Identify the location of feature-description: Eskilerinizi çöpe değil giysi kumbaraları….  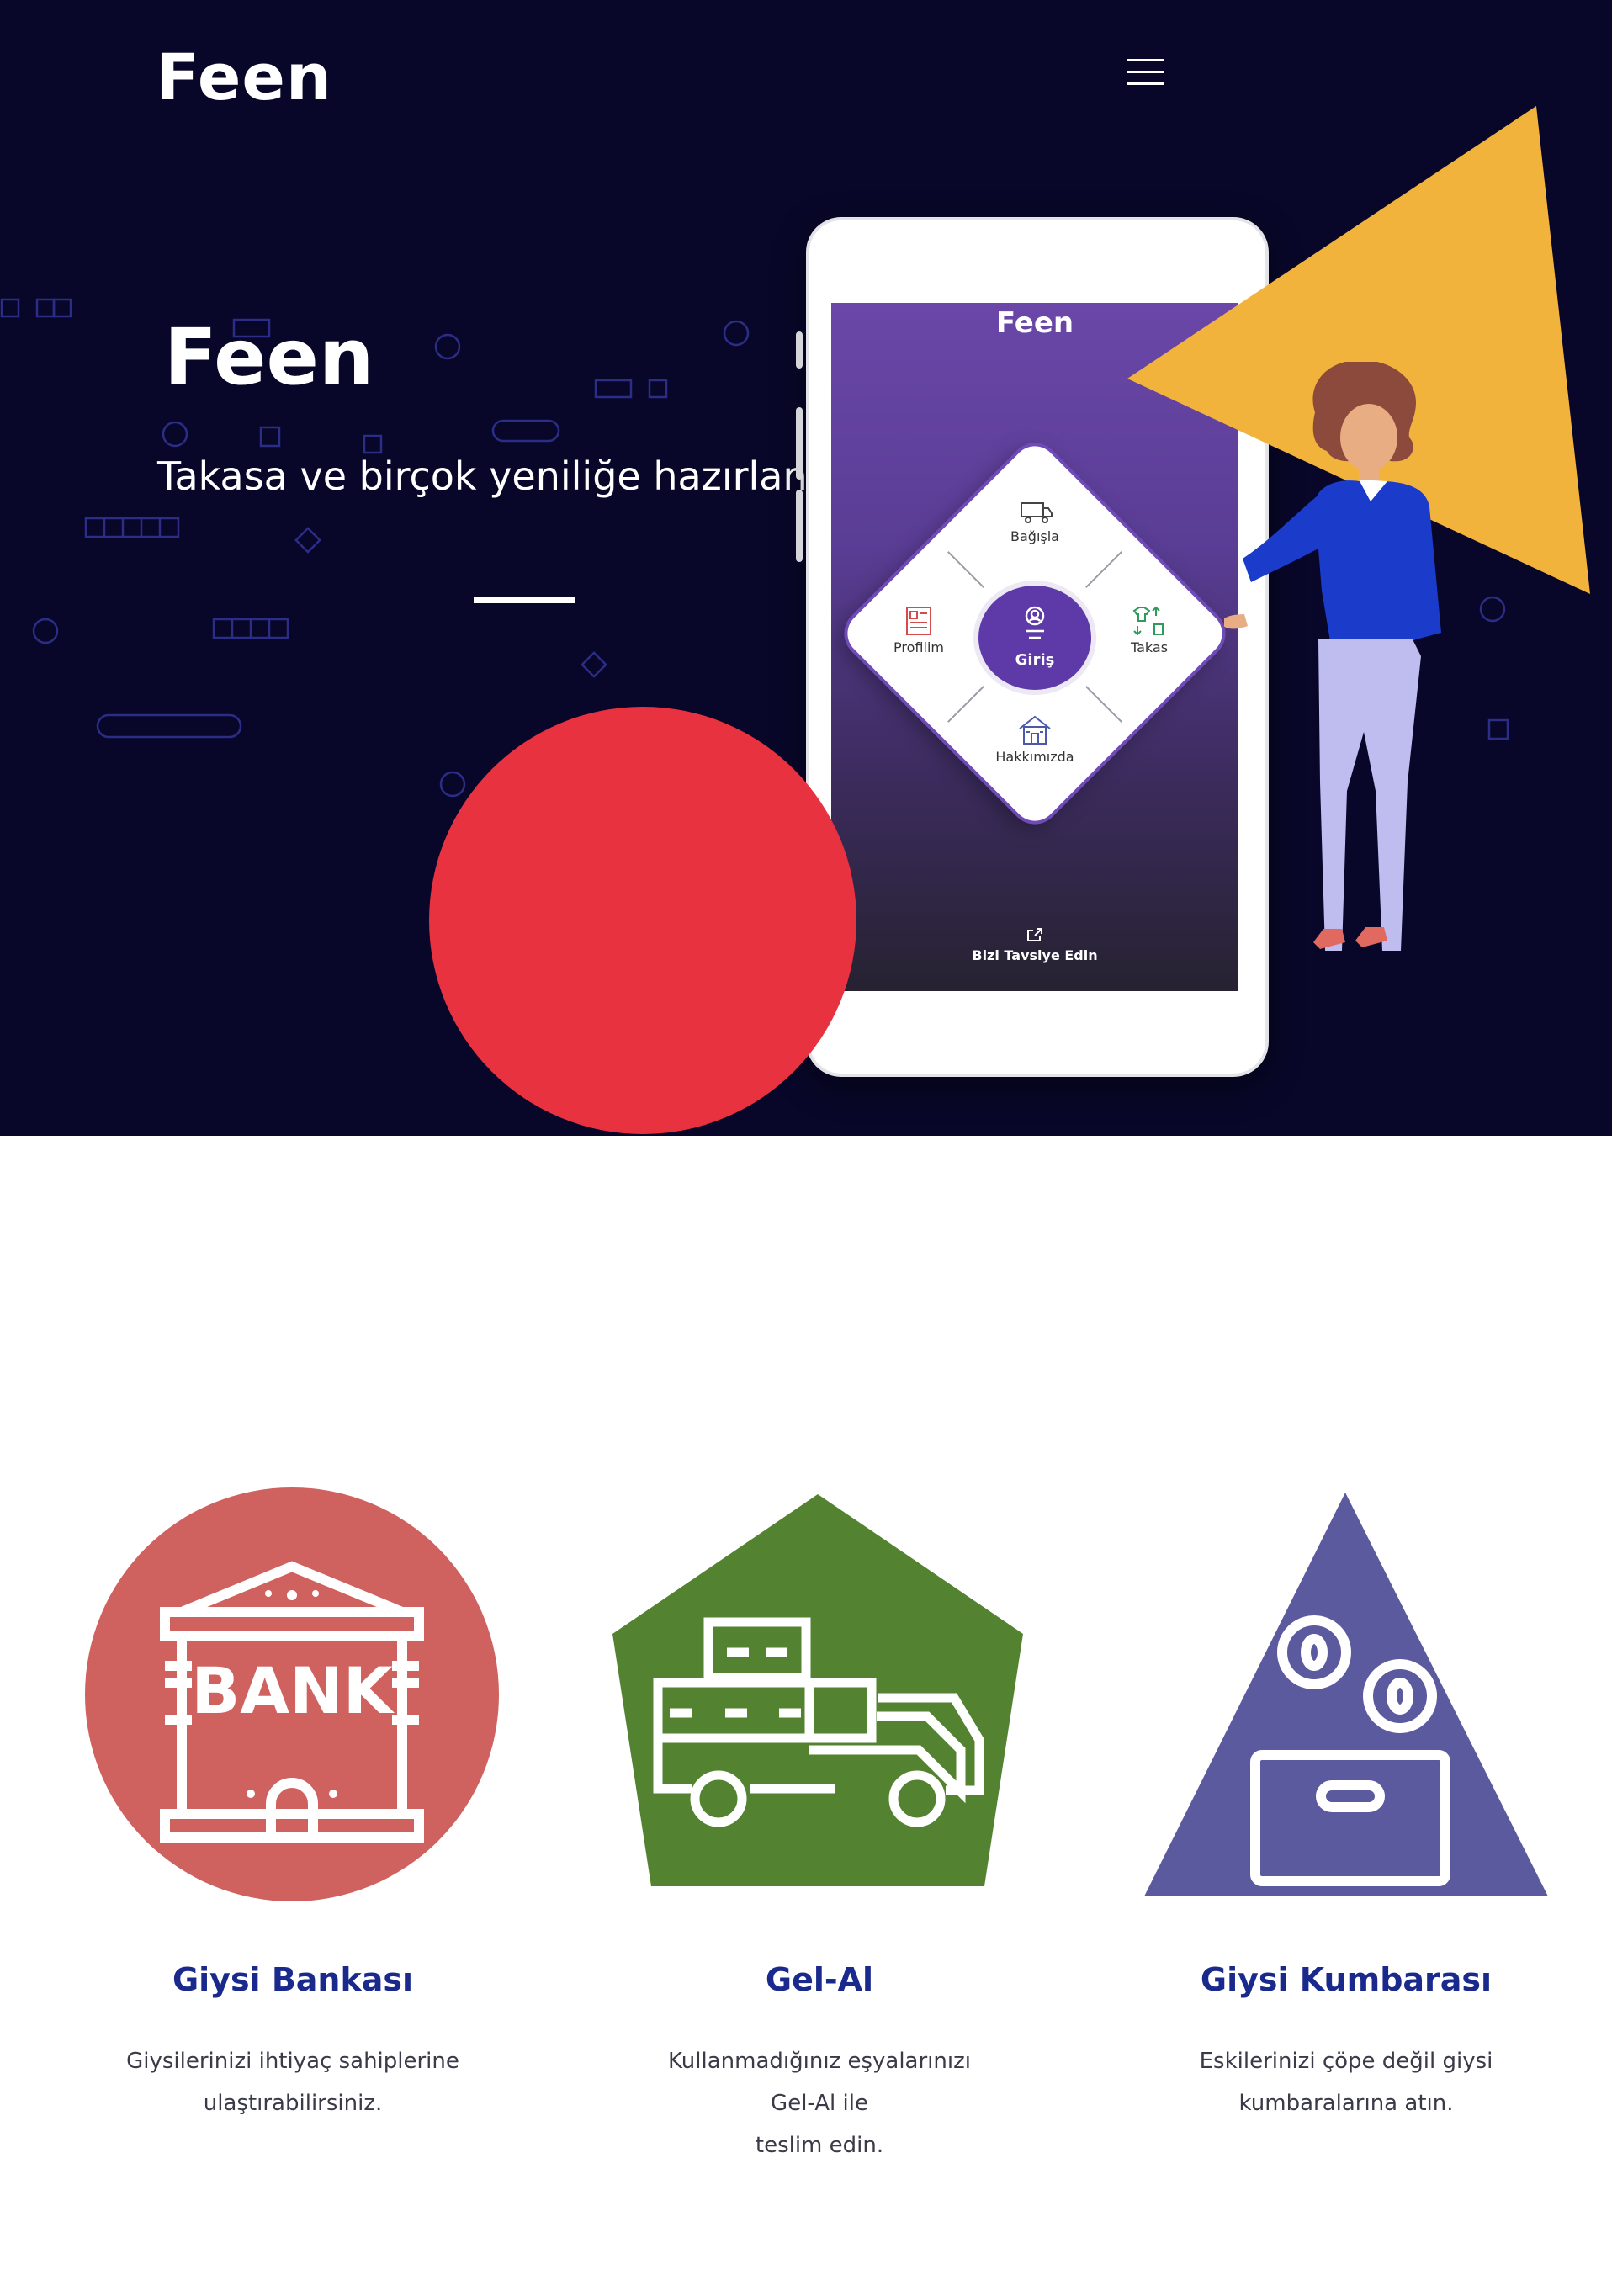
(1346, 2082).